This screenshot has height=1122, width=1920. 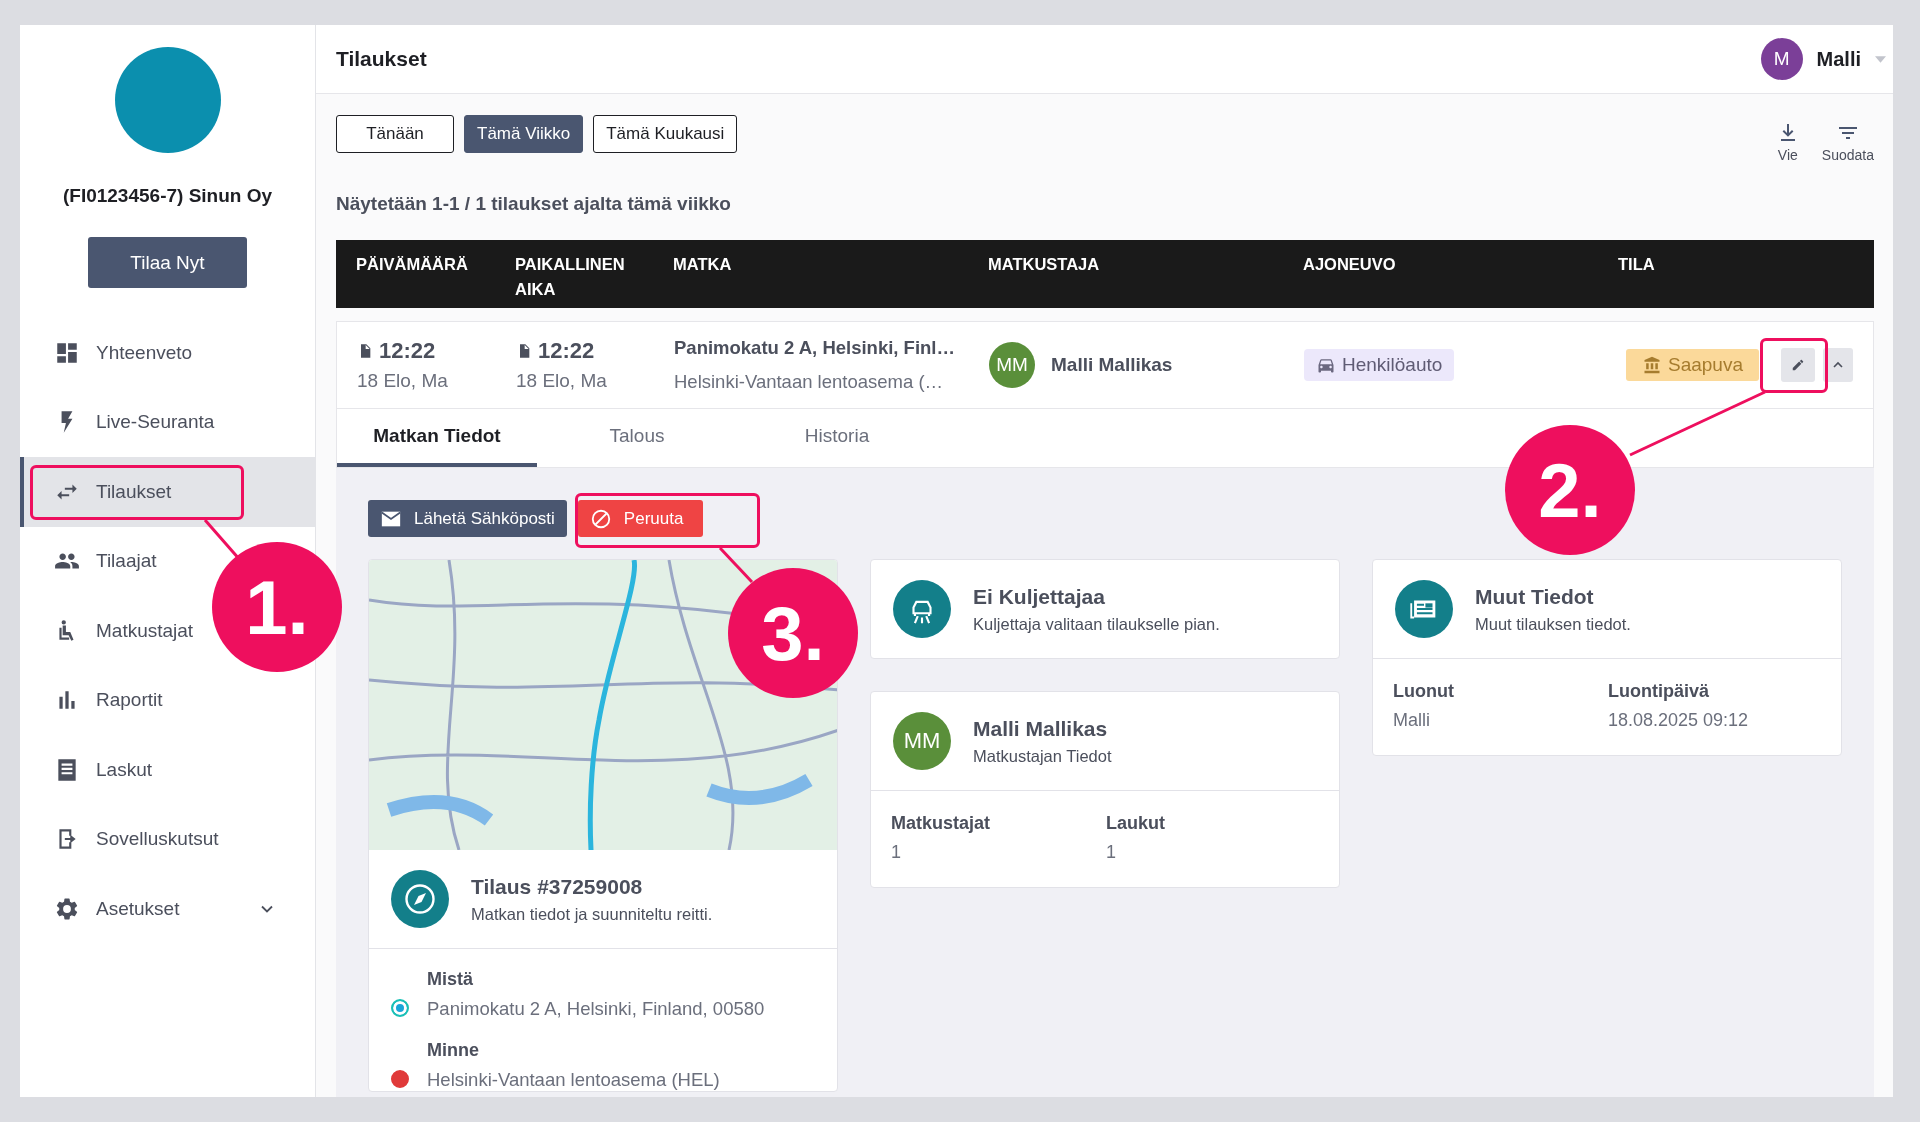 I want to click on sidebar-item: Sovelluskutsut, so click(x=119, y=839).